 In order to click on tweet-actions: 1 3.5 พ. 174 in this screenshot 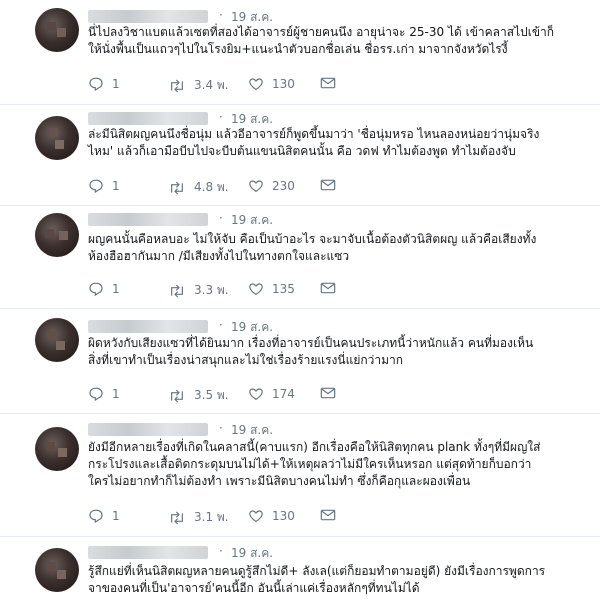, I will do `click(313, 396)`.